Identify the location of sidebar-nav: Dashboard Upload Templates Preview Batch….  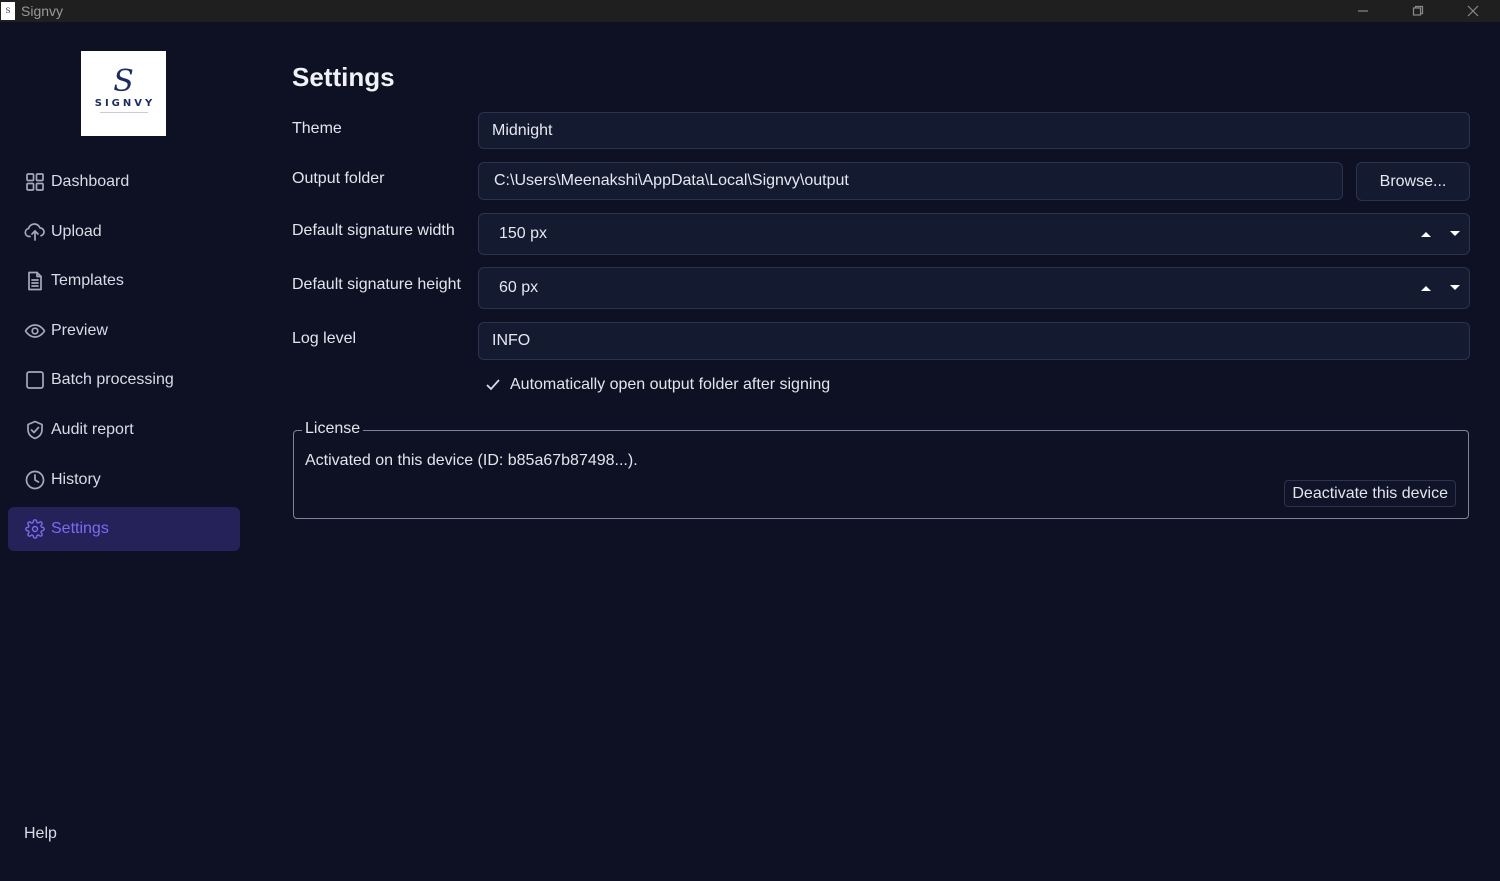
(124, 358).